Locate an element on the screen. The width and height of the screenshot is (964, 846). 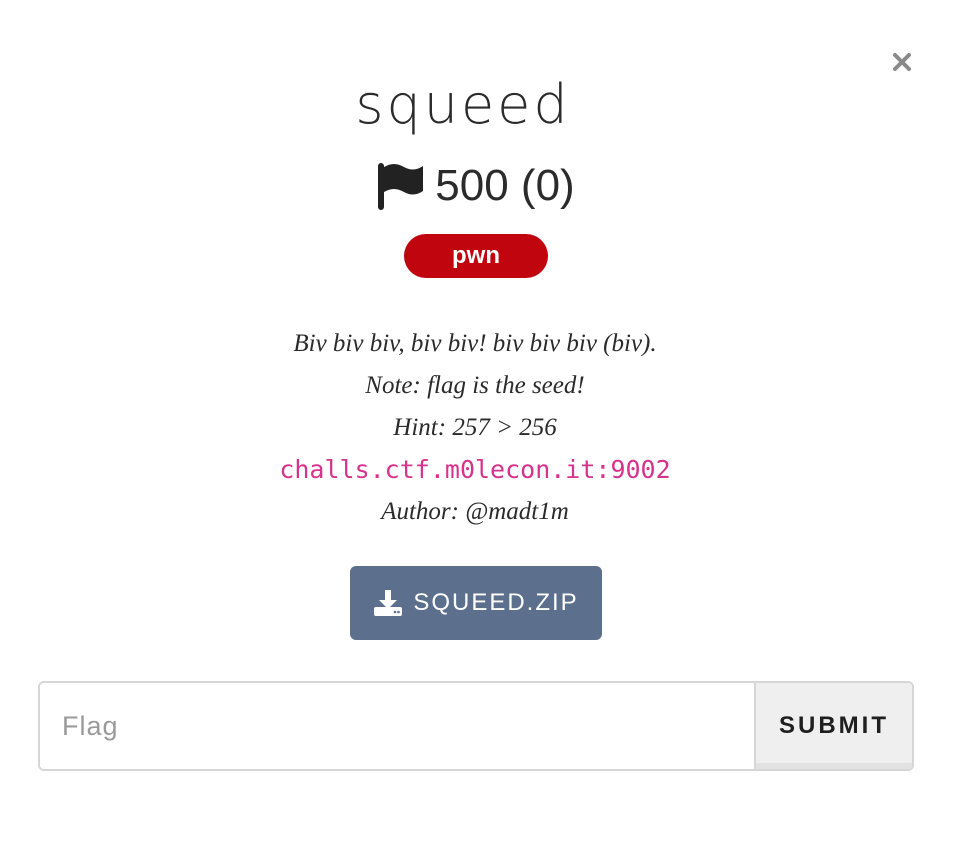
description-line: Hint: 257 > 256 is located at coordinates (475, 427).